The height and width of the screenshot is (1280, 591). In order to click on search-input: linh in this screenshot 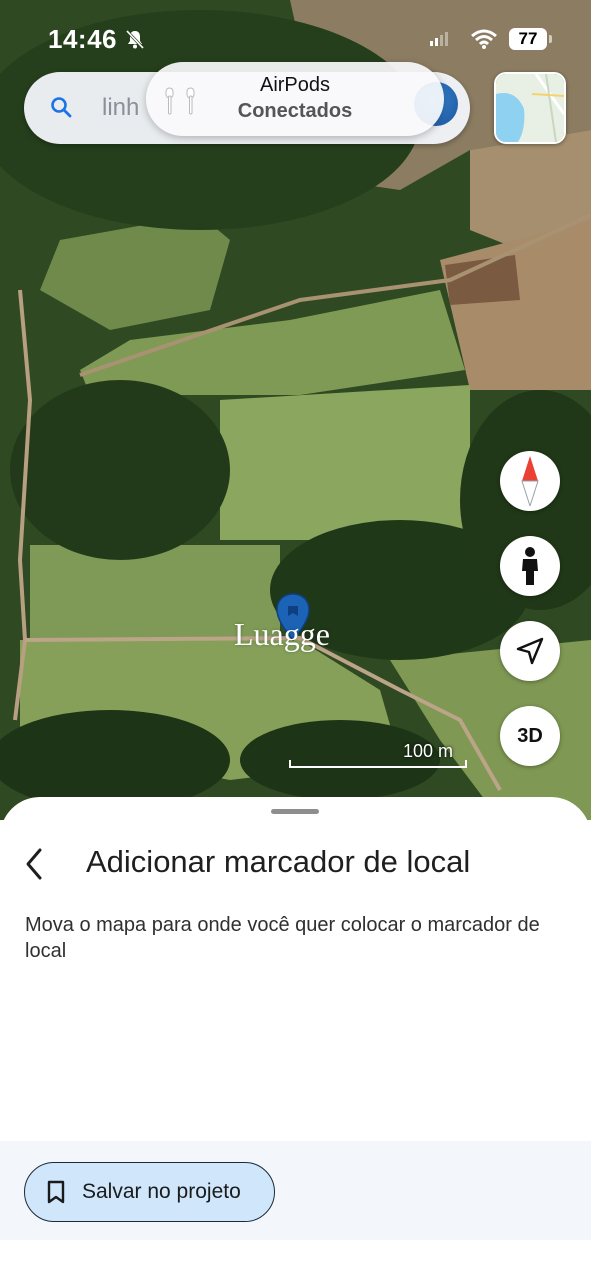, I will do `click(120, 108)`.